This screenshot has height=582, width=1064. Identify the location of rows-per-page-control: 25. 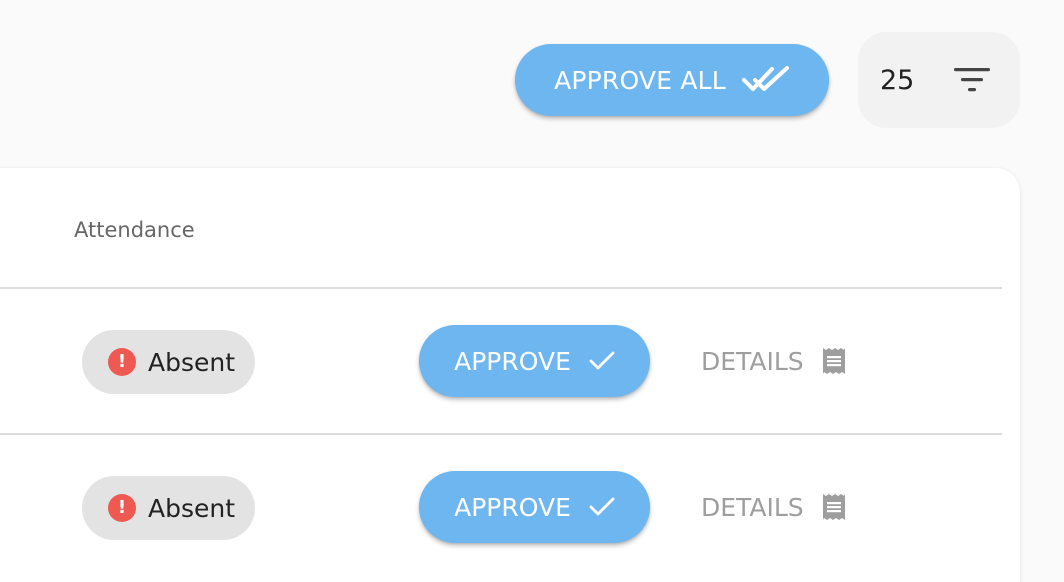
(939, 80).